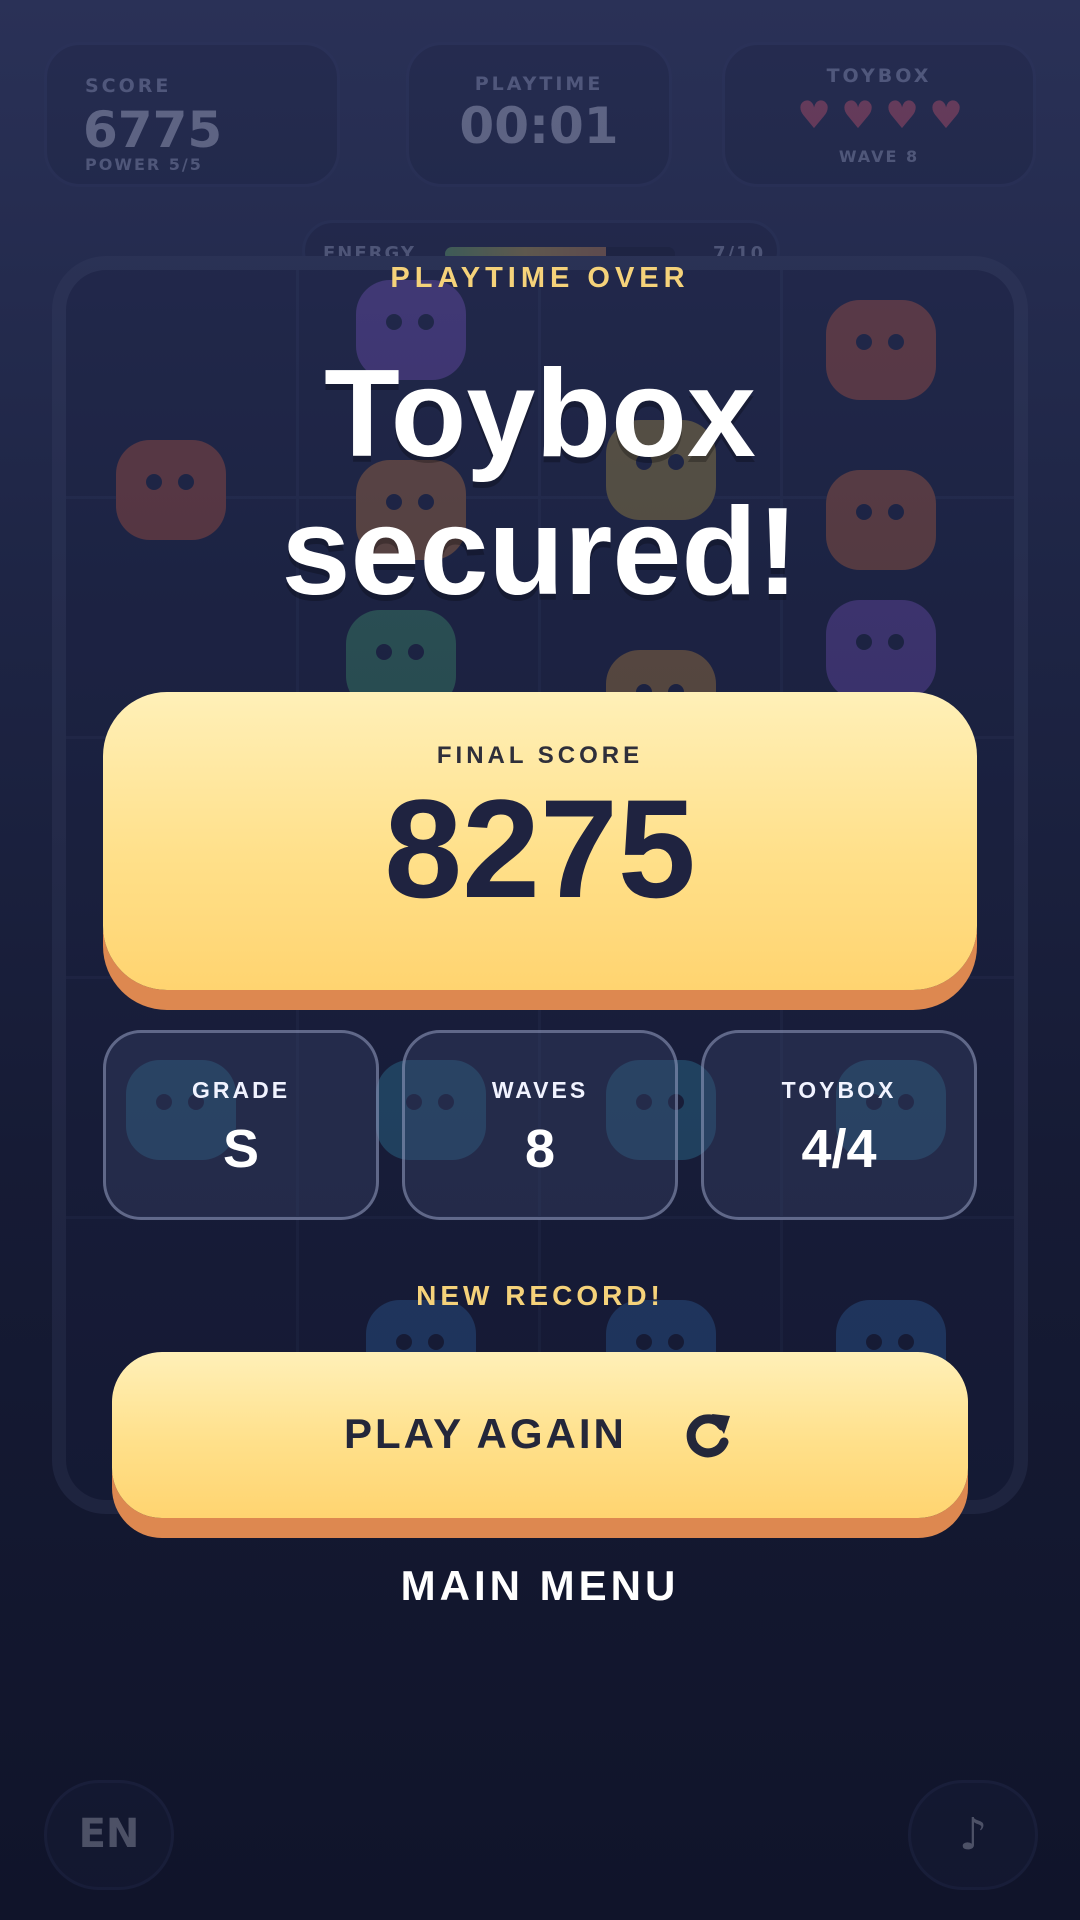 The image size is (1080, 1920). I want to click on hud-wave-text: WAVE 8, so click(879, 156).